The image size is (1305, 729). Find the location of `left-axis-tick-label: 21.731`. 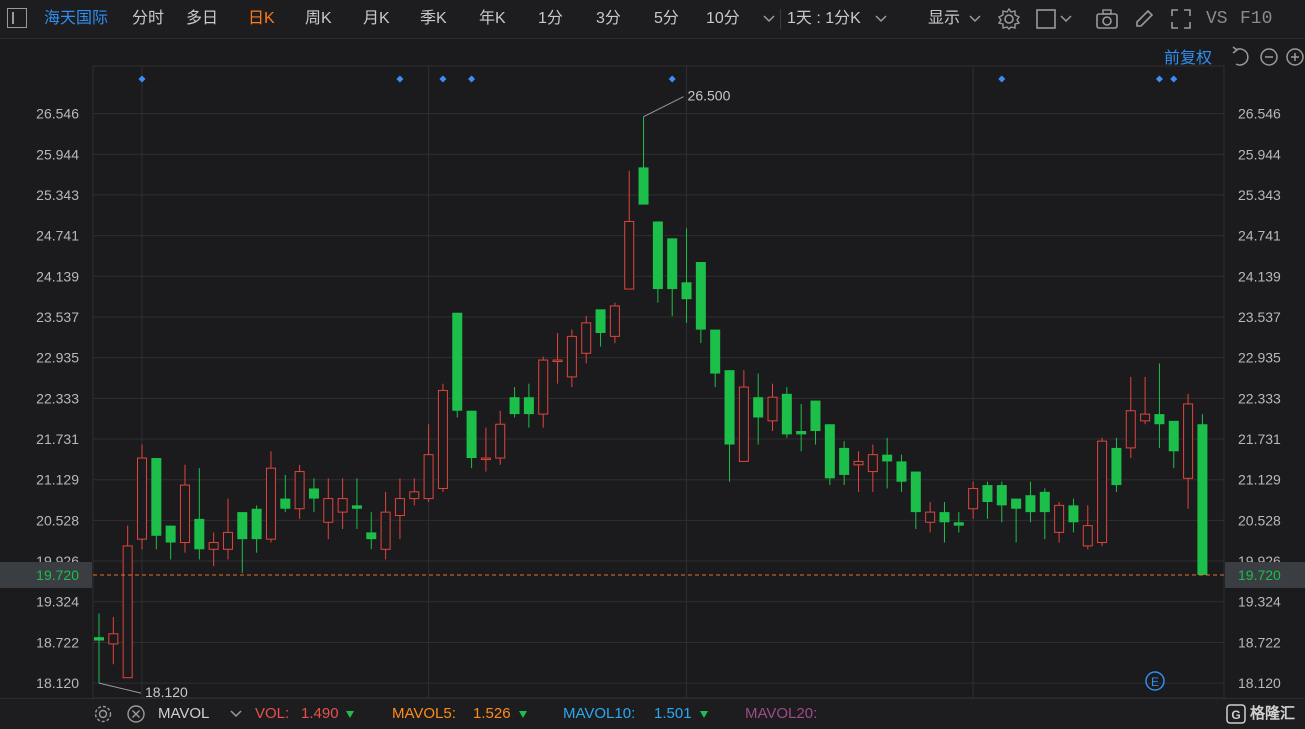

left-axis-tick-label: 21.731 is located at coordinates (57, 439).